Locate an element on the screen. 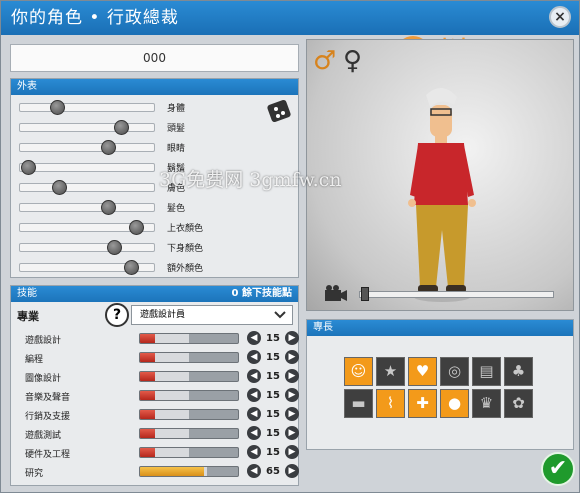  camera-icon is located at coordinates (336, 293).